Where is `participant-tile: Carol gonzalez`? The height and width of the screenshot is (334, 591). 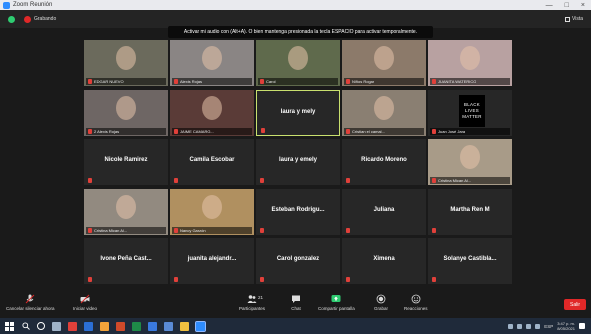 participant-tile: Carol gonzalez is located at coordinates (298, 261).